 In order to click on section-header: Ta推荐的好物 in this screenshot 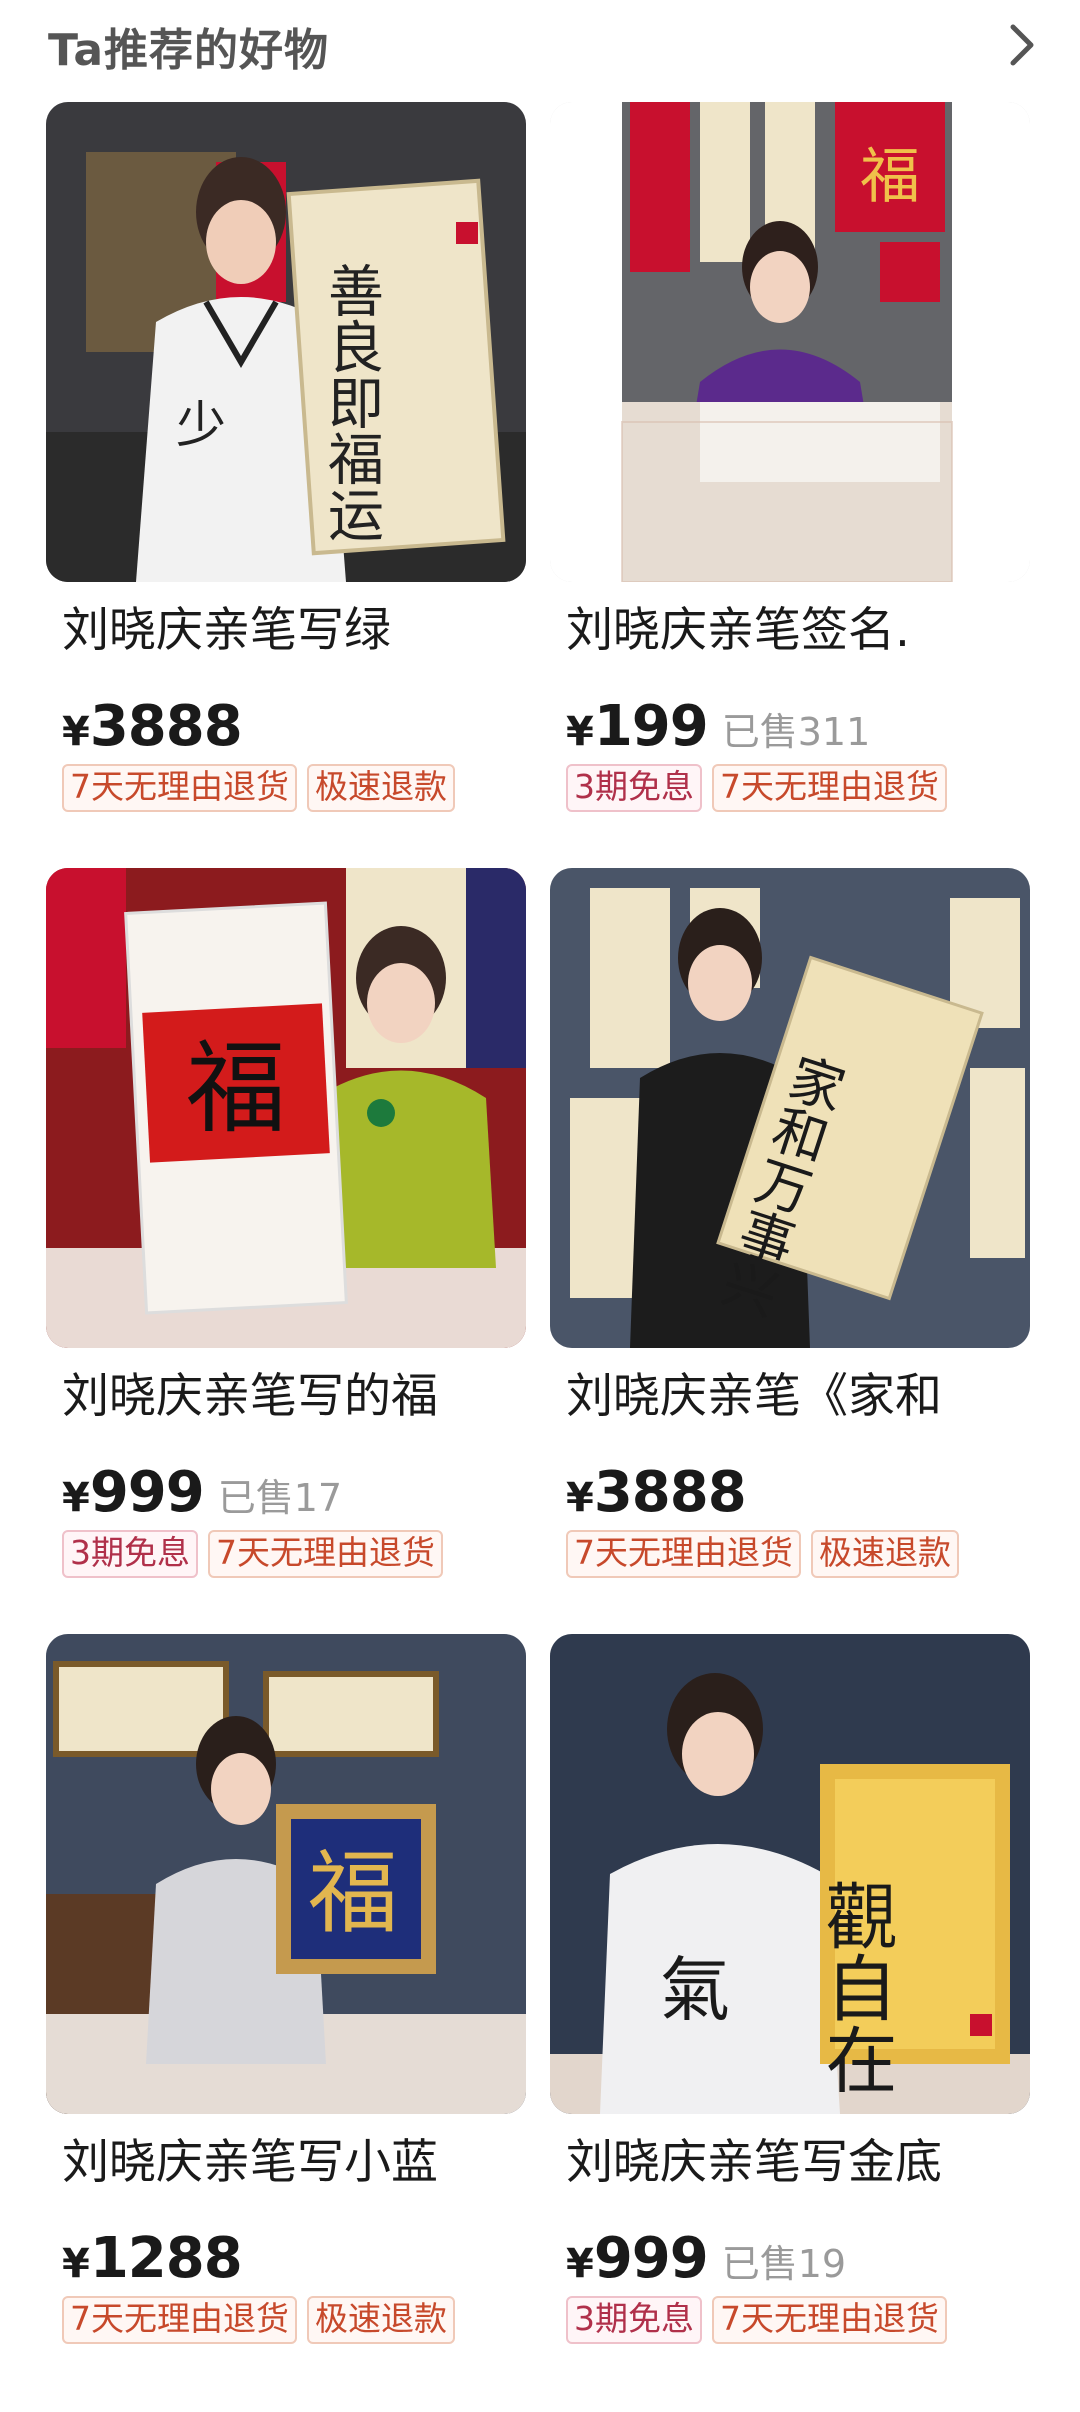, I will do `click(540, 48)`.